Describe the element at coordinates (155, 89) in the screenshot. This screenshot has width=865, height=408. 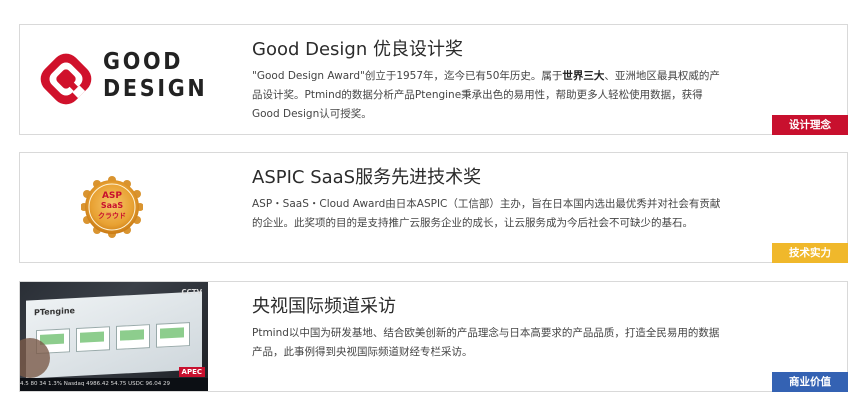
I see `logo-line-design: DESIGN` at that location.